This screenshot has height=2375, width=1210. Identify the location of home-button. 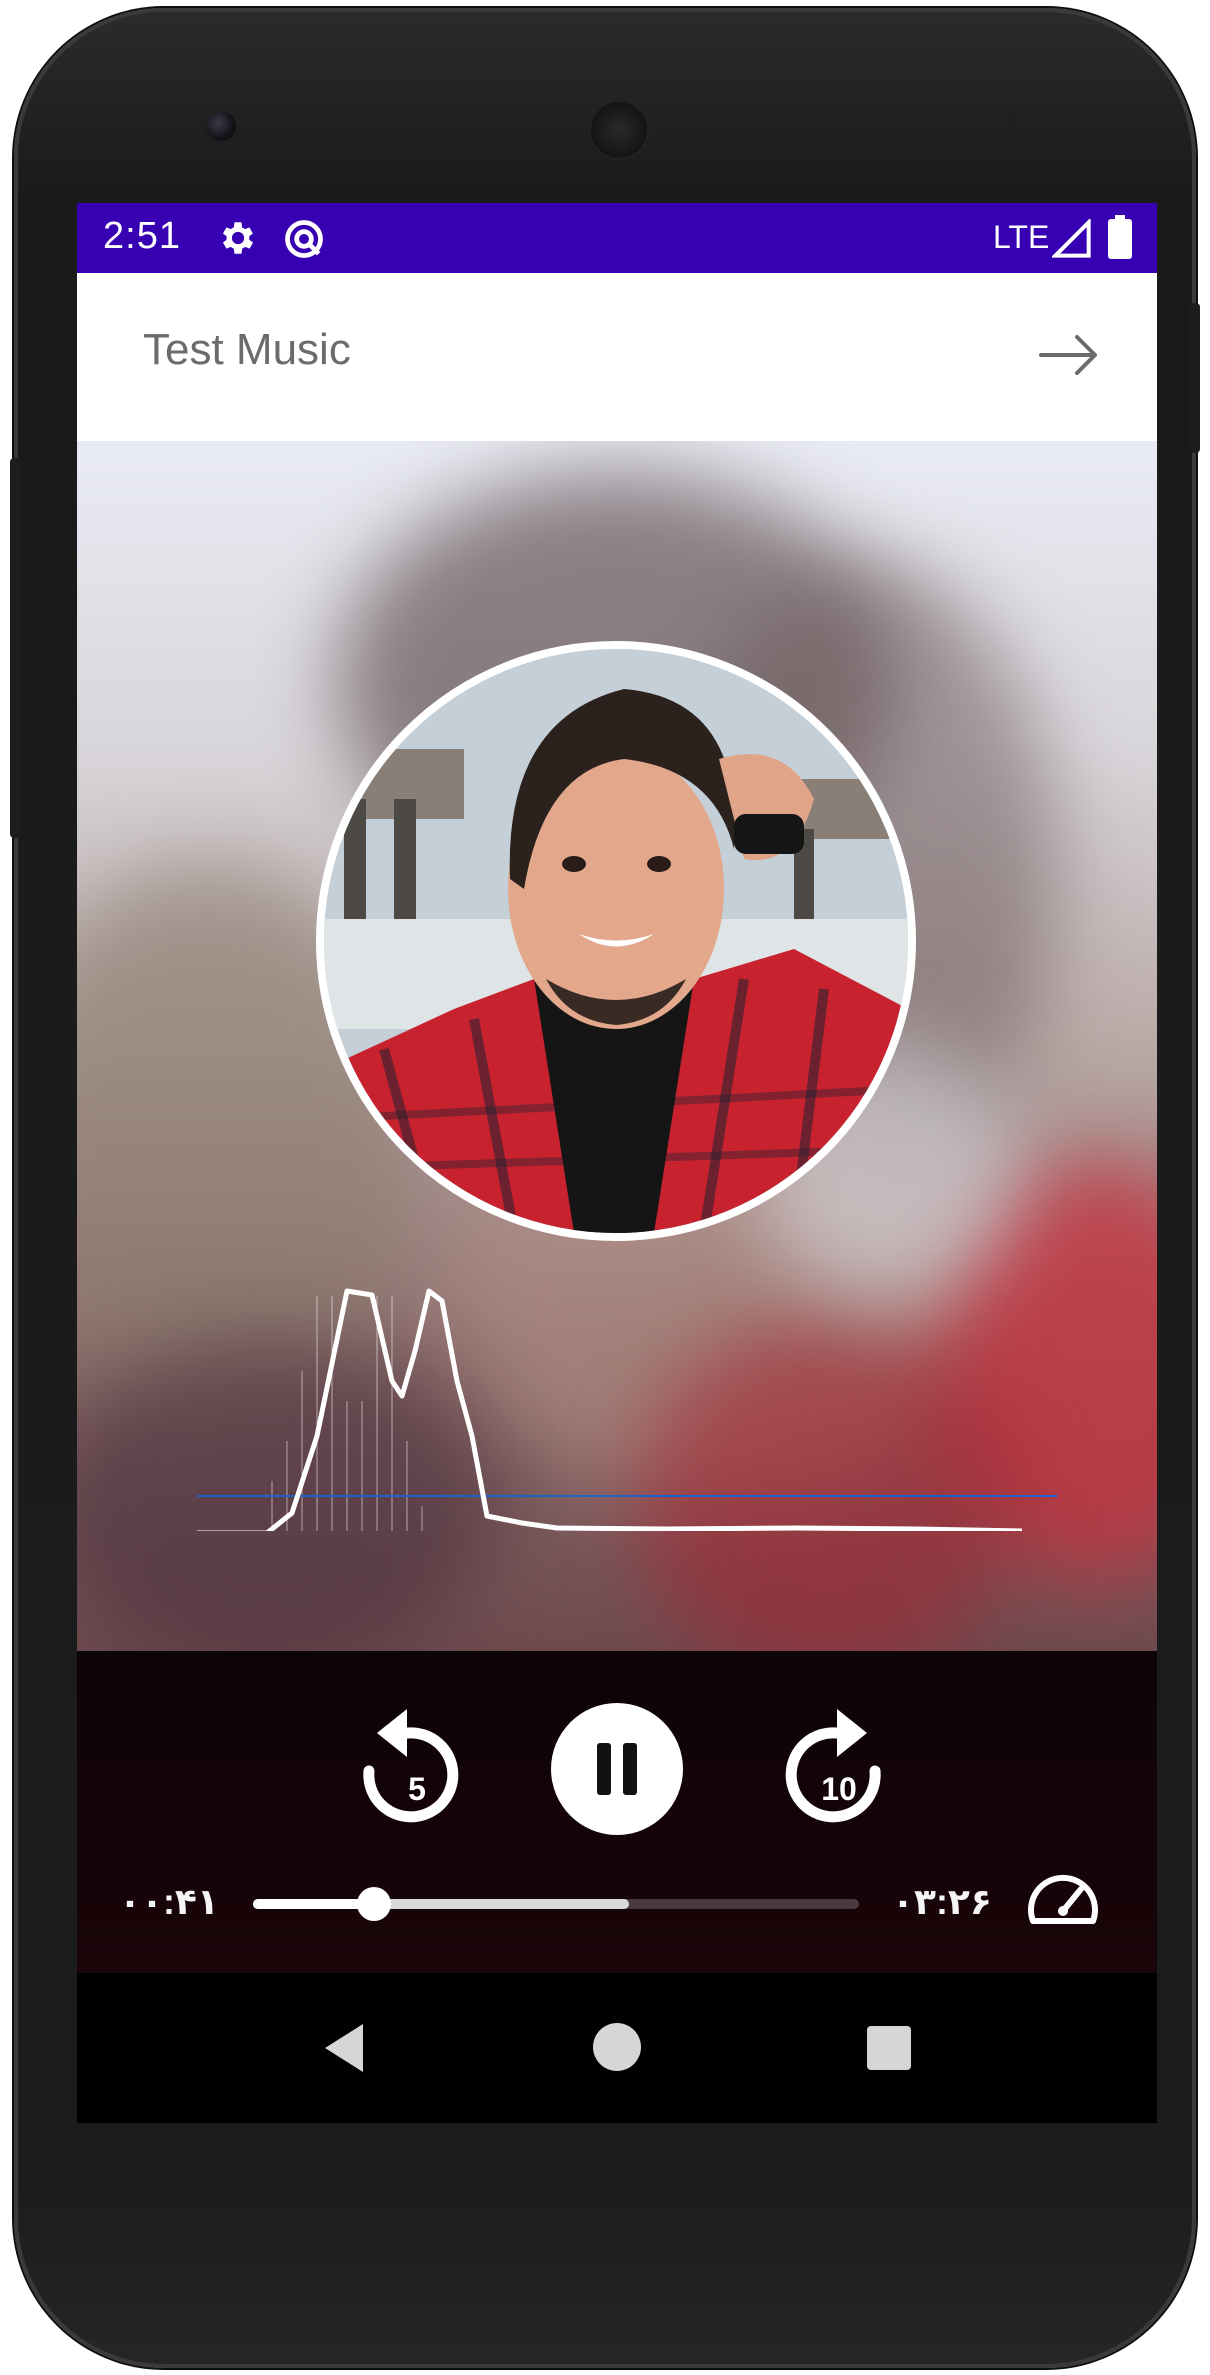
(617, 2047).